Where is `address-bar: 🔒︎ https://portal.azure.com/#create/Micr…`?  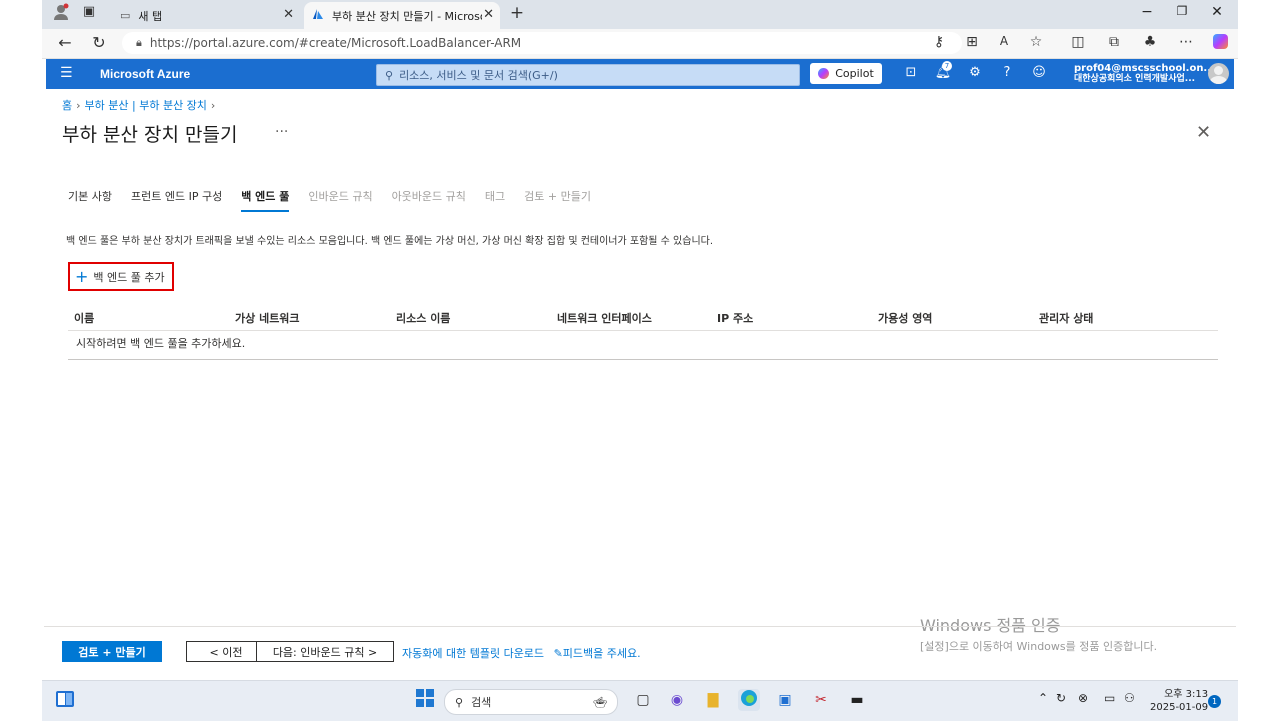 address-bar: 🔒︎ https://portal.azure.com/#create/Micr… is located at coordinates (542, 43).